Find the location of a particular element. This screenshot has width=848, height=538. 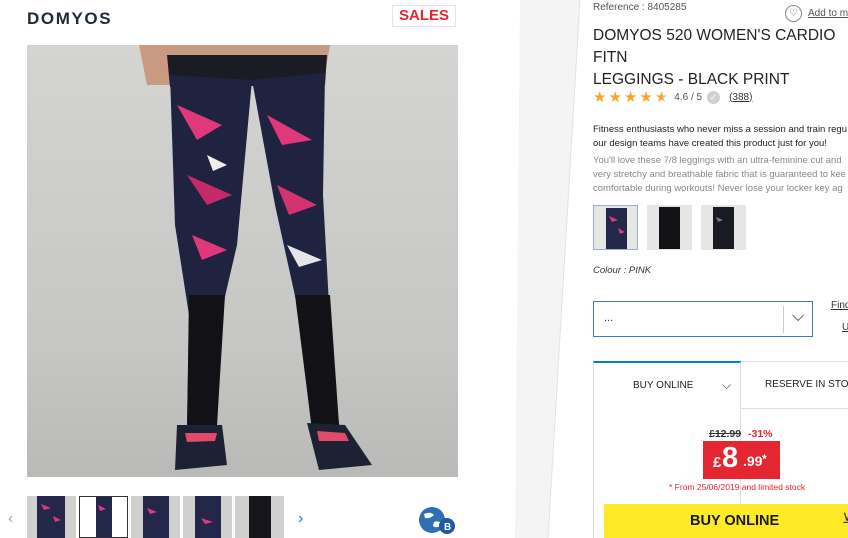

price-decimal: .99 is located at coordinates (753, 461).